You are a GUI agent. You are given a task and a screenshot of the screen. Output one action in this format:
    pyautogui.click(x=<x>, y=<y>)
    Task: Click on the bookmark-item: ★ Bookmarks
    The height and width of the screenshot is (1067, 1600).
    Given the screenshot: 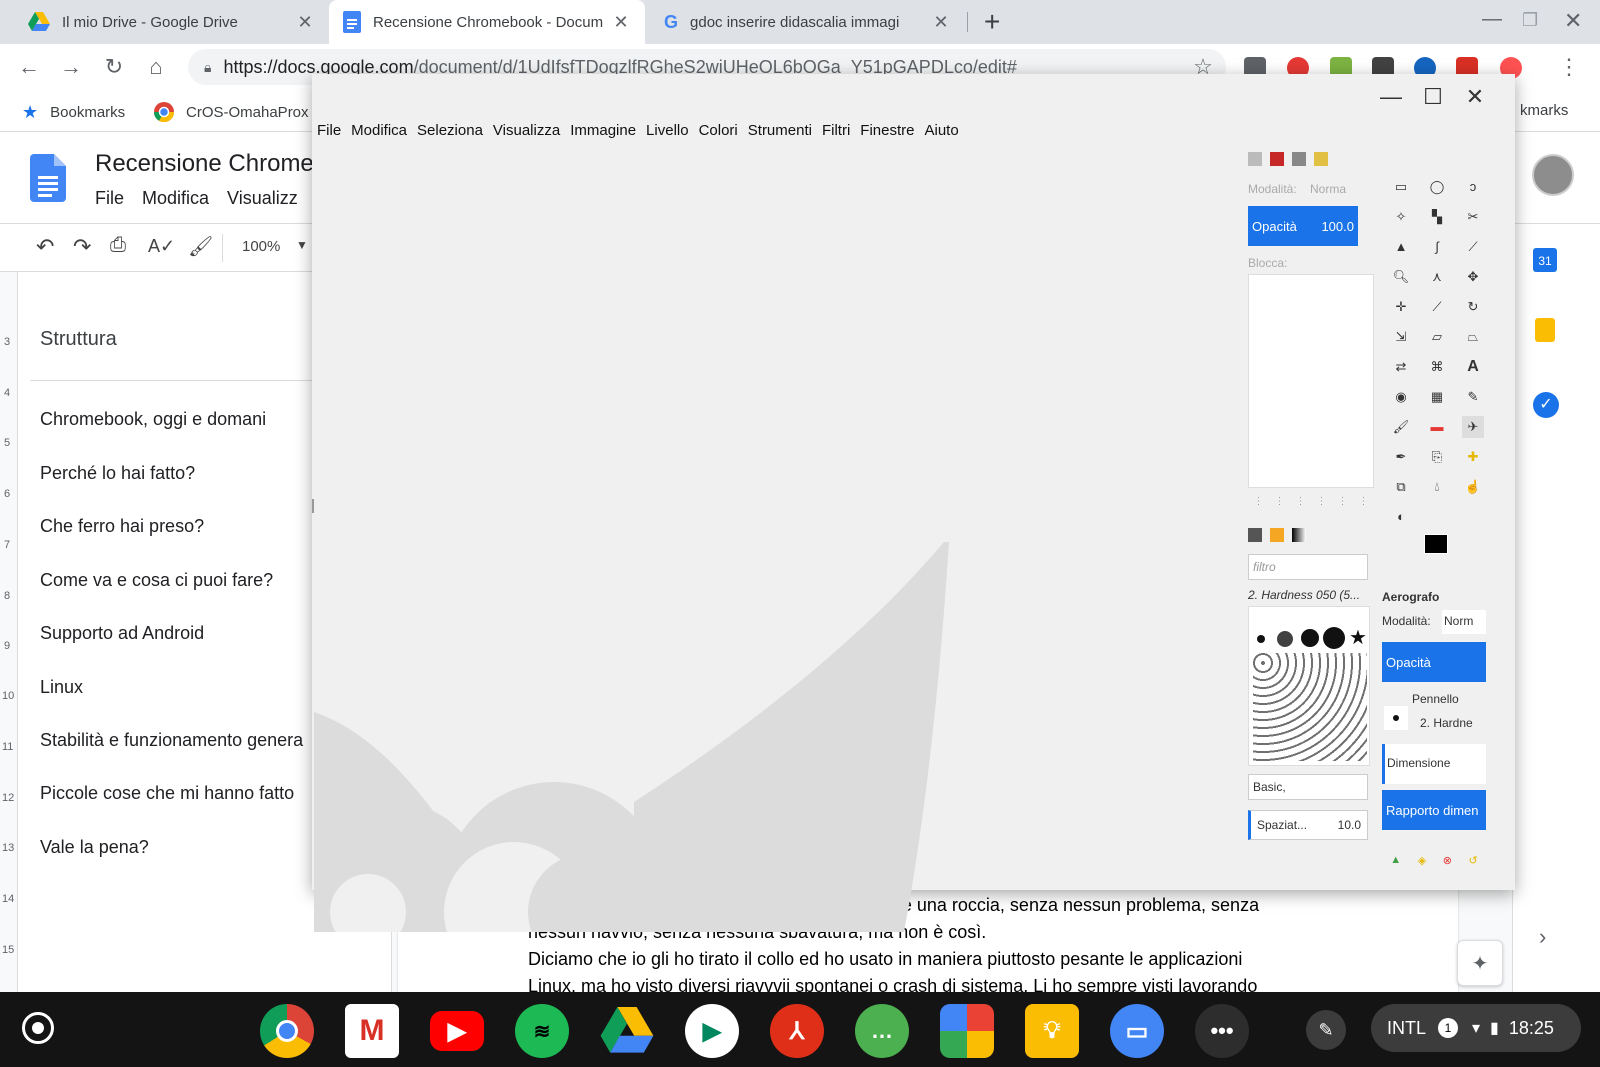 What is the action you would take?
    pyautogui.click(x=73, y=112)
    